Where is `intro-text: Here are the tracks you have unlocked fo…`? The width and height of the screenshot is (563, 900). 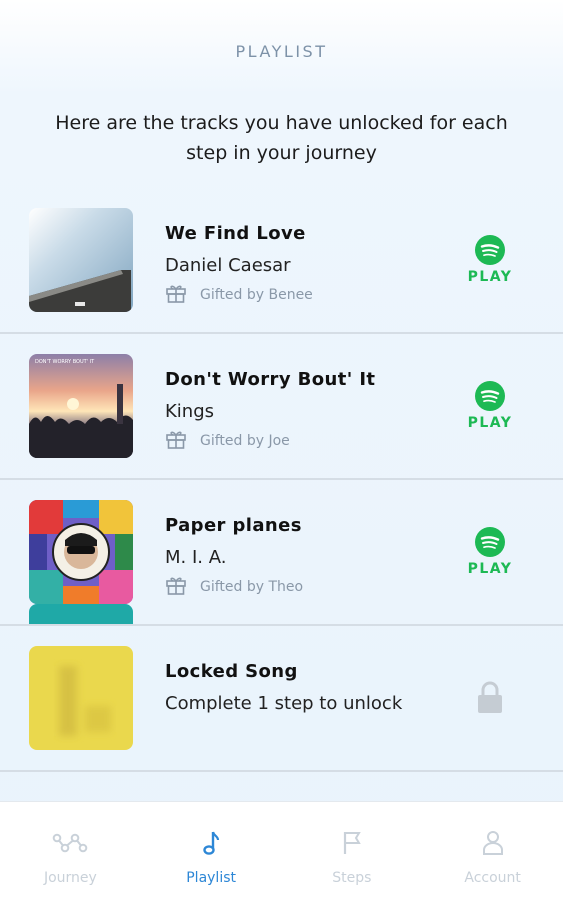
intro-text: Here are the tracks you have unlocked fo… is located at coordinates (281, 138).